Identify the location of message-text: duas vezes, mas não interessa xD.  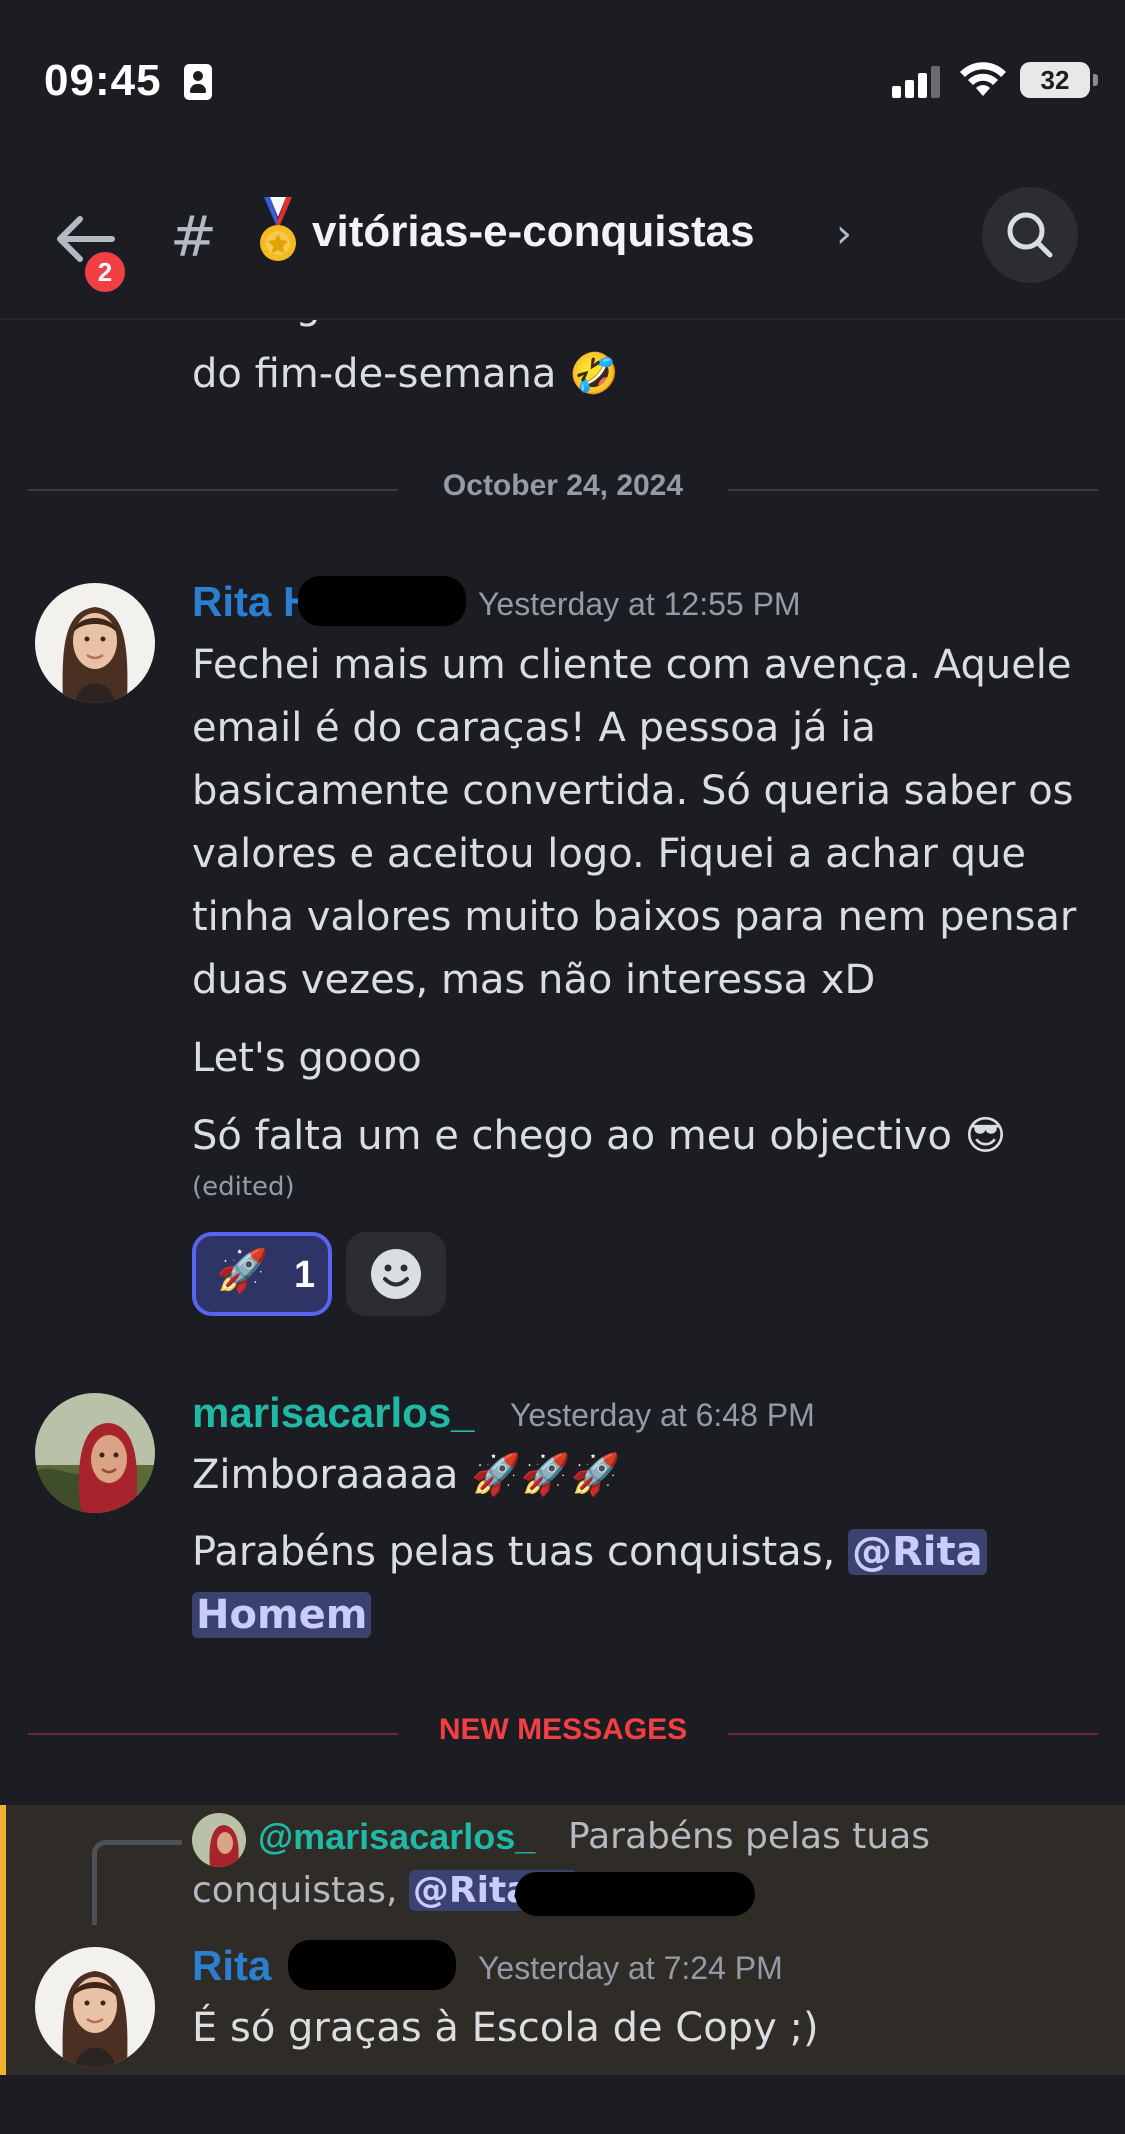
(534, 980).